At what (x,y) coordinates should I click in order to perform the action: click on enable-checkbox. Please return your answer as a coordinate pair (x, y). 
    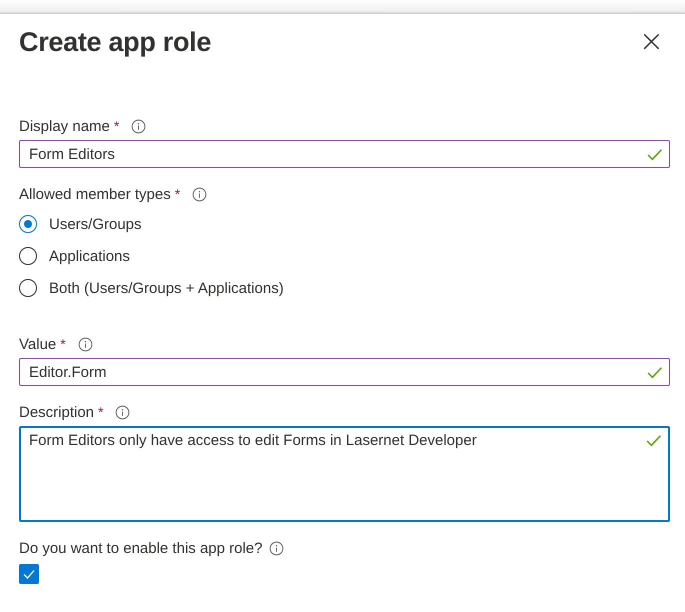
    Looking at the image, I should click on (29, 574).